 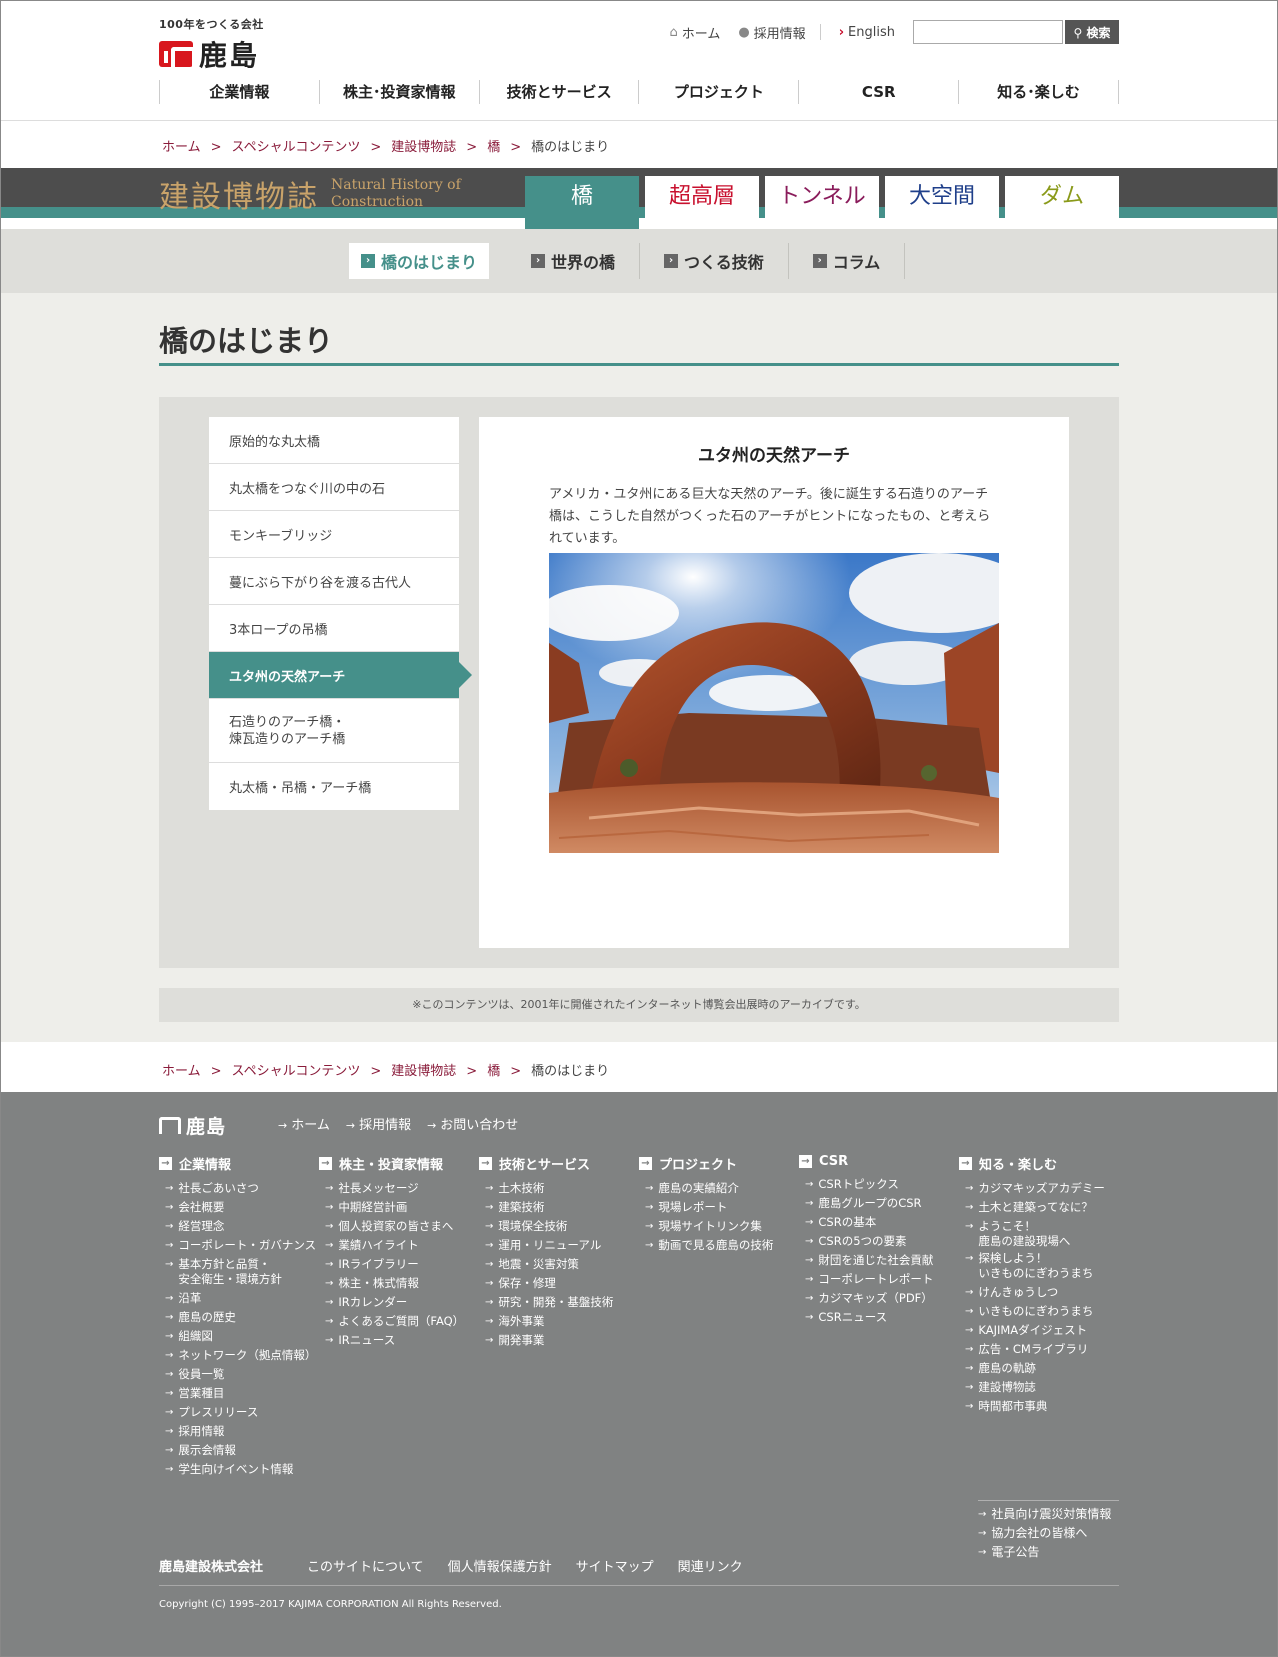 I want to click on gnav-learn-enjoy: 知る･楽しむ, so click(x=1039, y=92).